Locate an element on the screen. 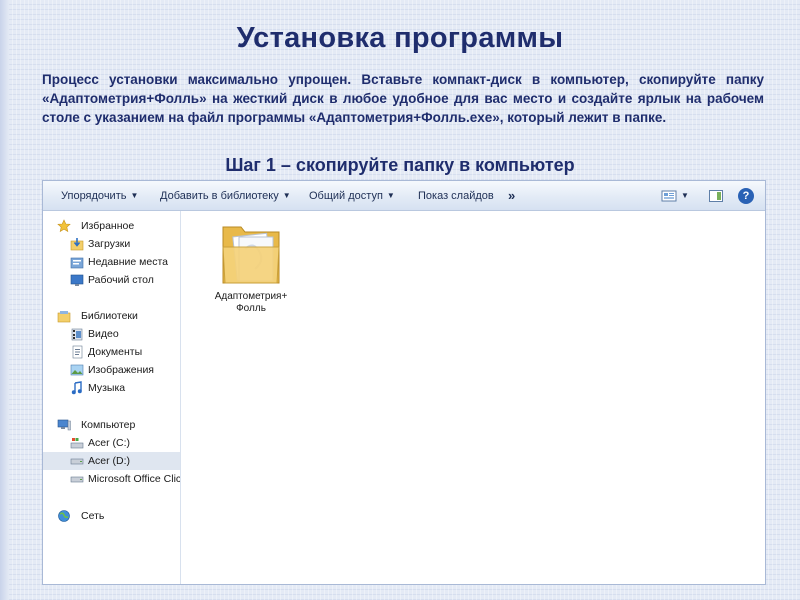  nav-libraries: Библиотеки is located at coordinates (111, 316).